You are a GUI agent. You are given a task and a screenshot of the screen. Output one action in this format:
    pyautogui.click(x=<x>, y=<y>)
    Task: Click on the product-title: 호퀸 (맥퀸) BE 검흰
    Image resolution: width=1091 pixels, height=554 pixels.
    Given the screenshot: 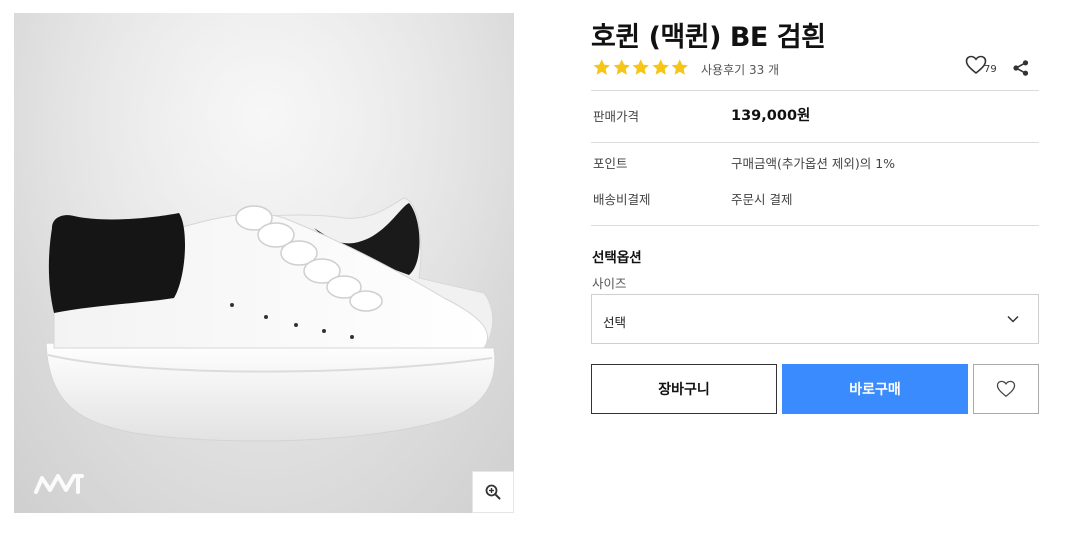 What is the action you would take?
    pyautogui.click(x=708, y=37)
    